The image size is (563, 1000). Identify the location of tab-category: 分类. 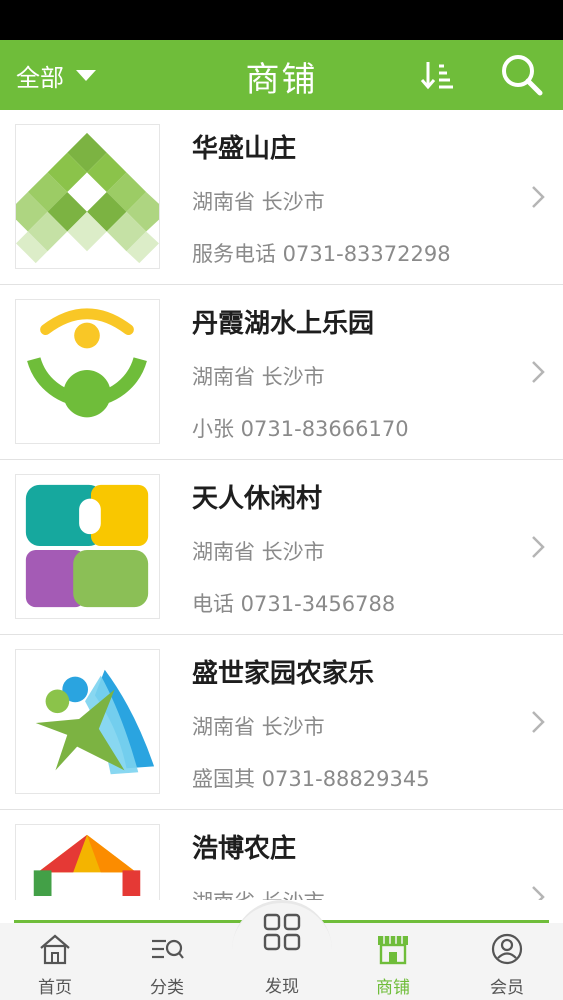
(167, 961).